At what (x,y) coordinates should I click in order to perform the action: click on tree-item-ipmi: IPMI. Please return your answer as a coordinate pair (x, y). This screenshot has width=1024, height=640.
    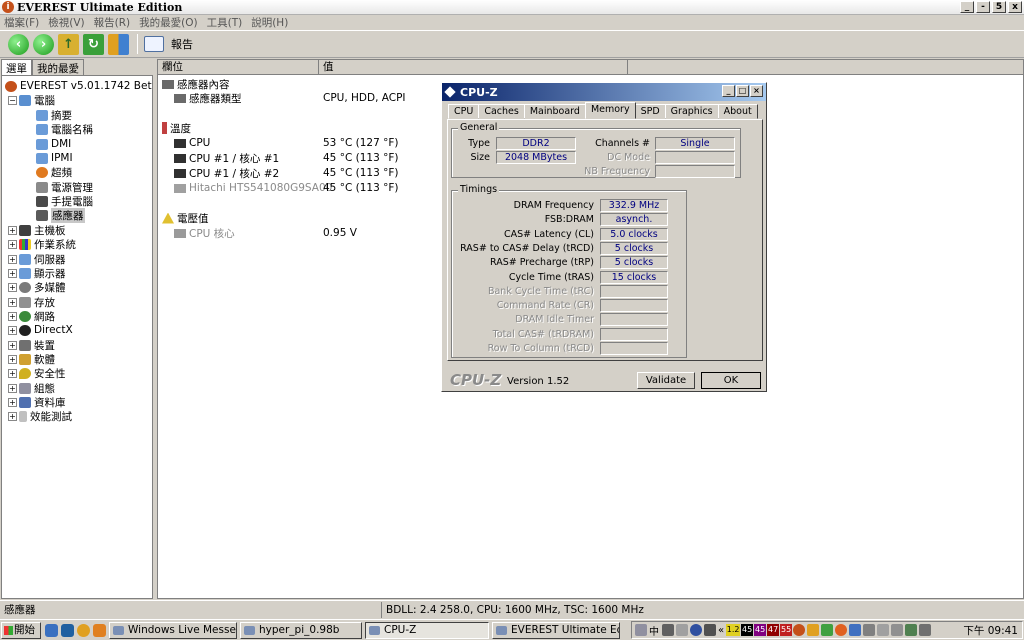
    Looking at the image, I should click on (54, 158).